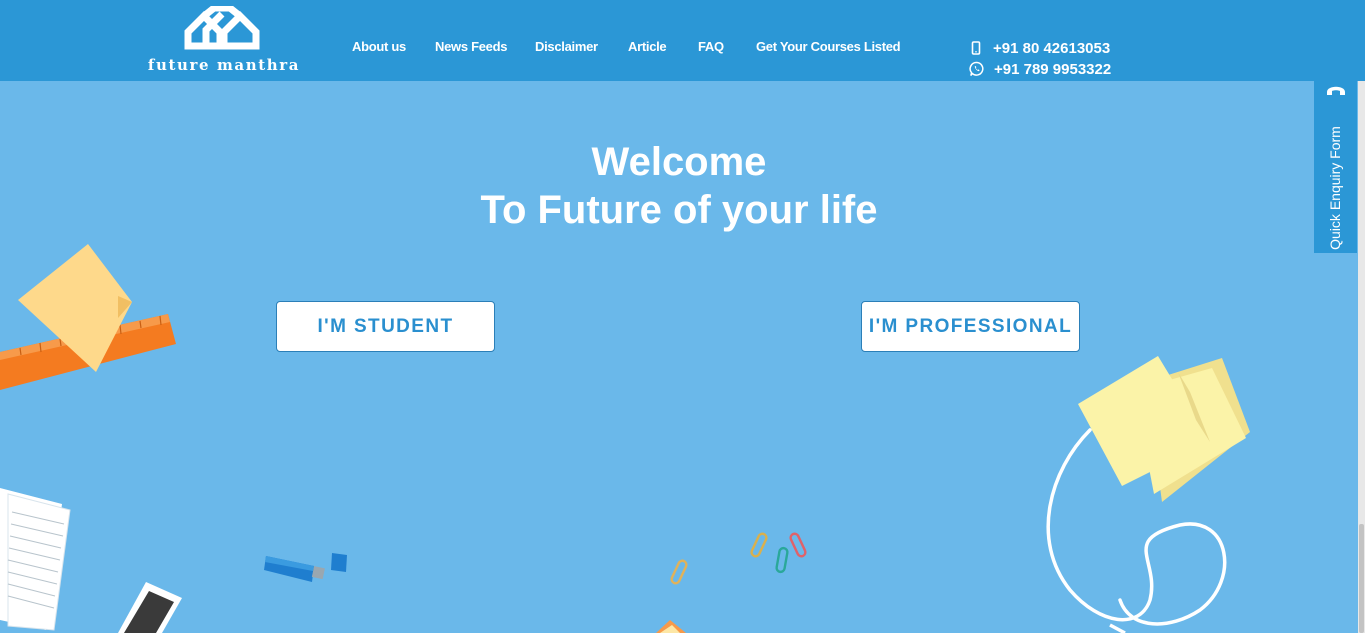  I want to click on quick-enquiry-tab: Quick Enquiry Form, so click(1335, 166).